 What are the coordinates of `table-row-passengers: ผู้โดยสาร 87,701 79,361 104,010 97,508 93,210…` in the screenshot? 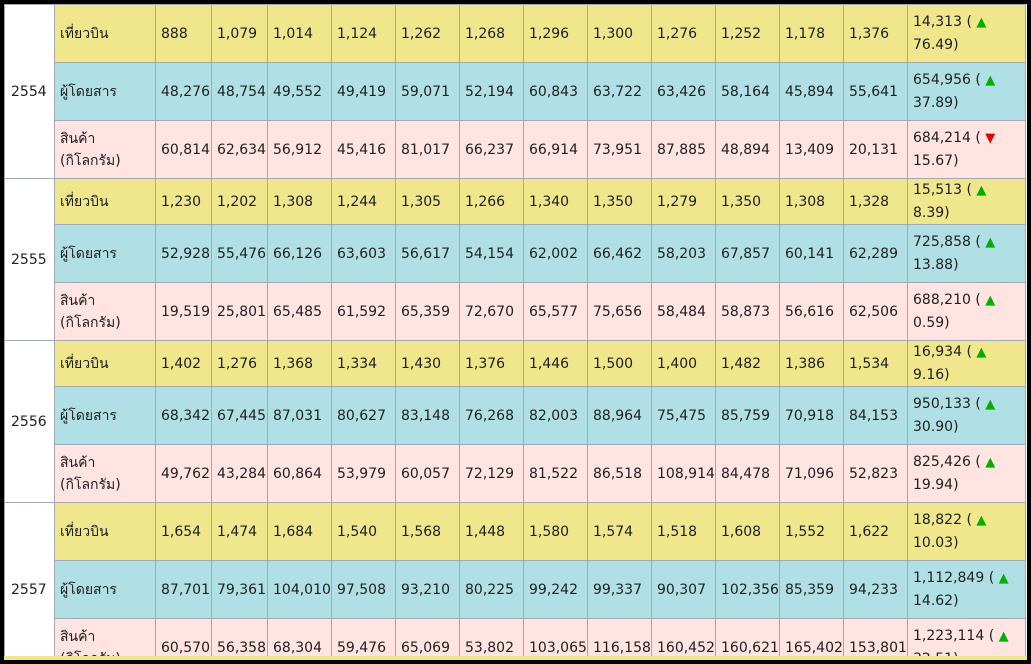 It's located at (515, 589).